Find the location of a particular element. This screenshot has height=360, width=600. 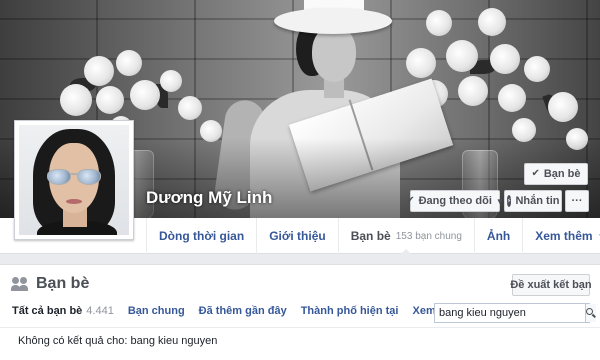

messenger-icon: ⚡ is located at coordinates (509, 201).